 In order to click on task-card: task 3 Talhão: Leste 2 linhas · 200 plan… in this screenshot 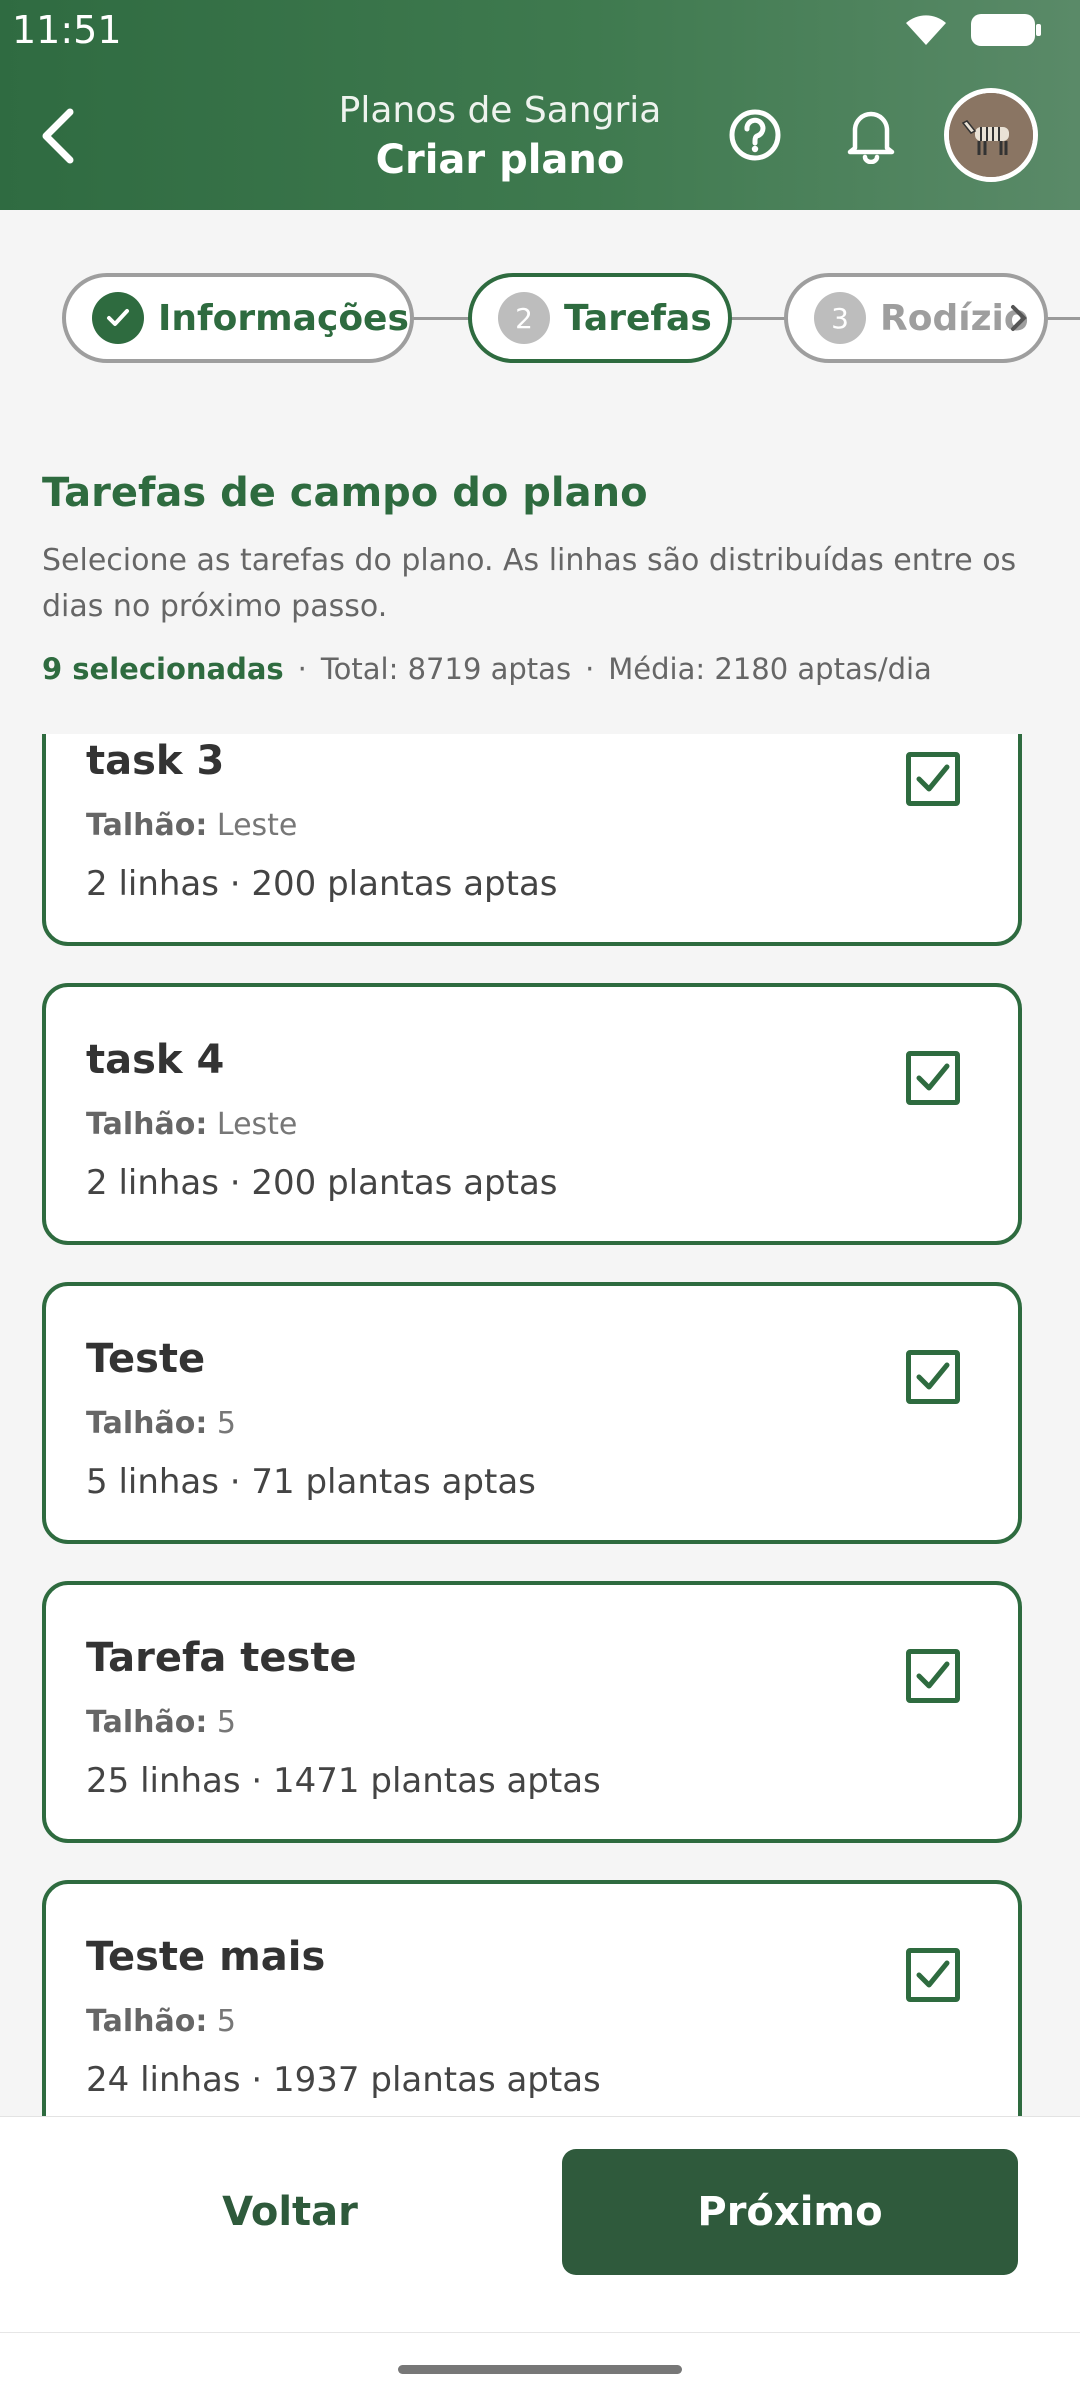, I will do `click(532, 840)`.